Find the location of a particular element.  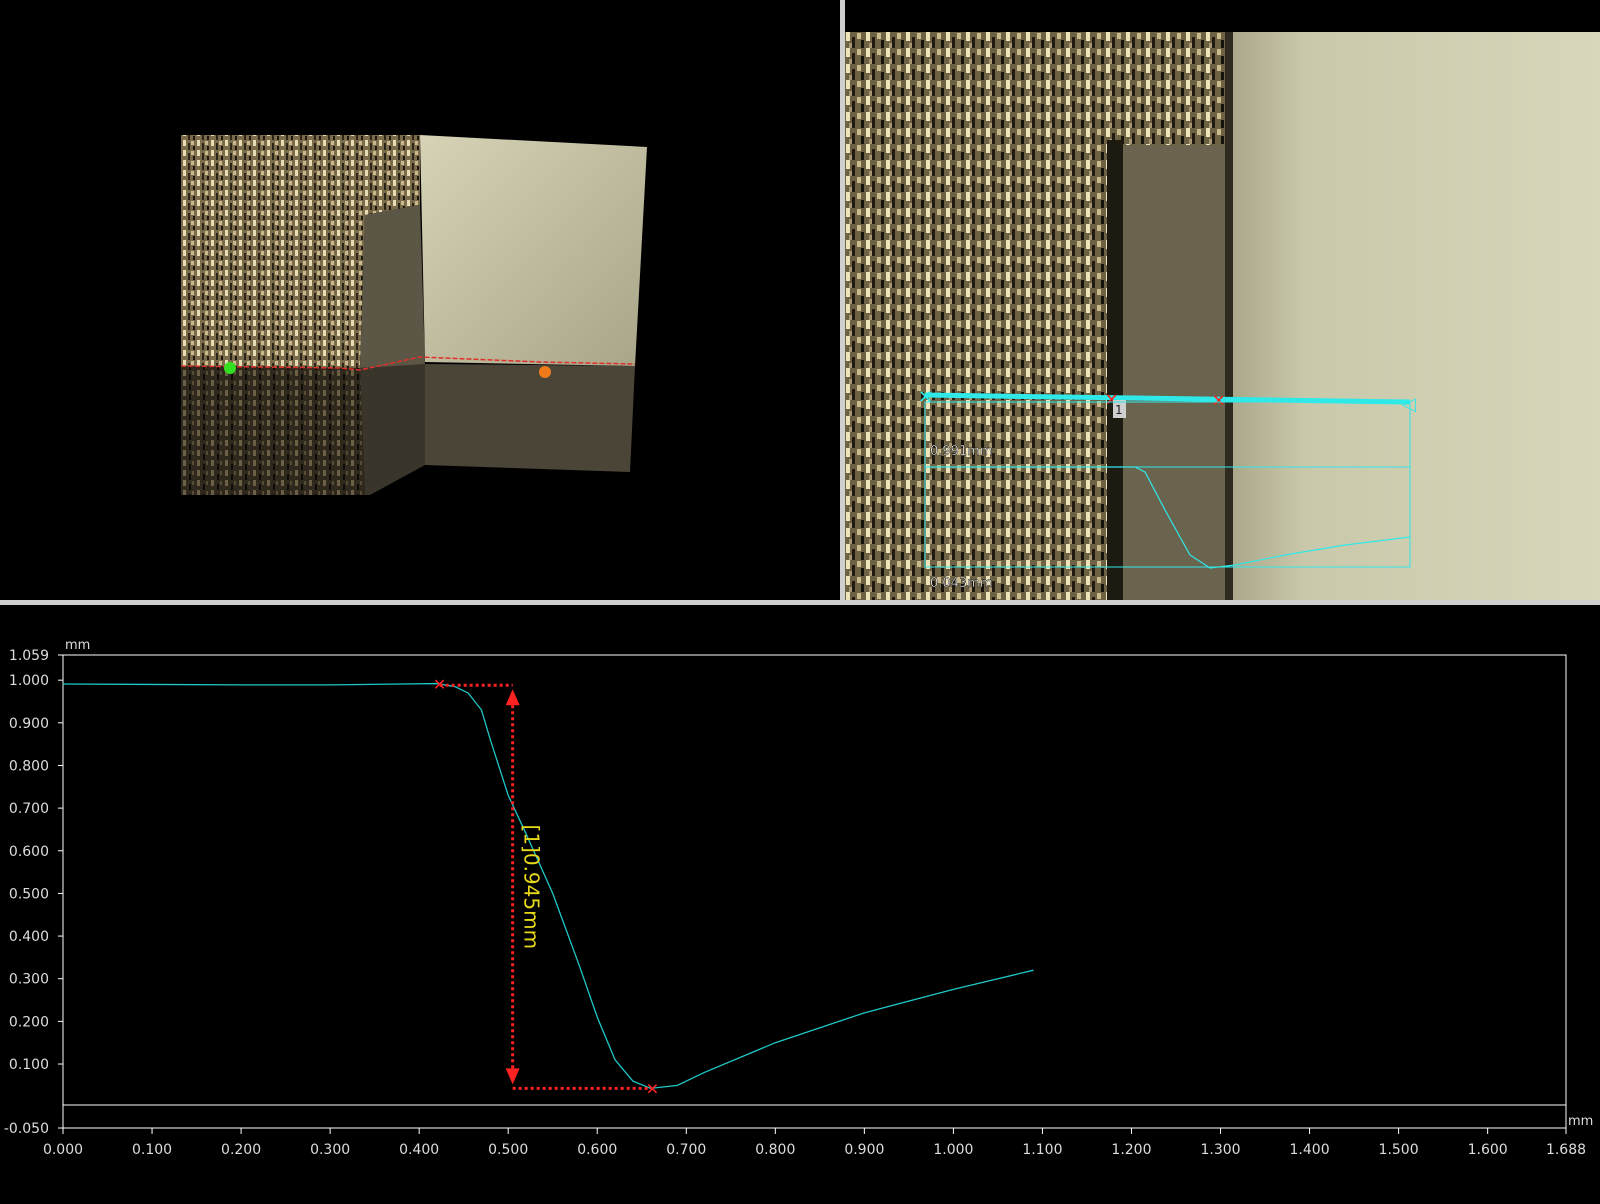

y-tick-label: 0.800 is located at coordinates (29, 766).